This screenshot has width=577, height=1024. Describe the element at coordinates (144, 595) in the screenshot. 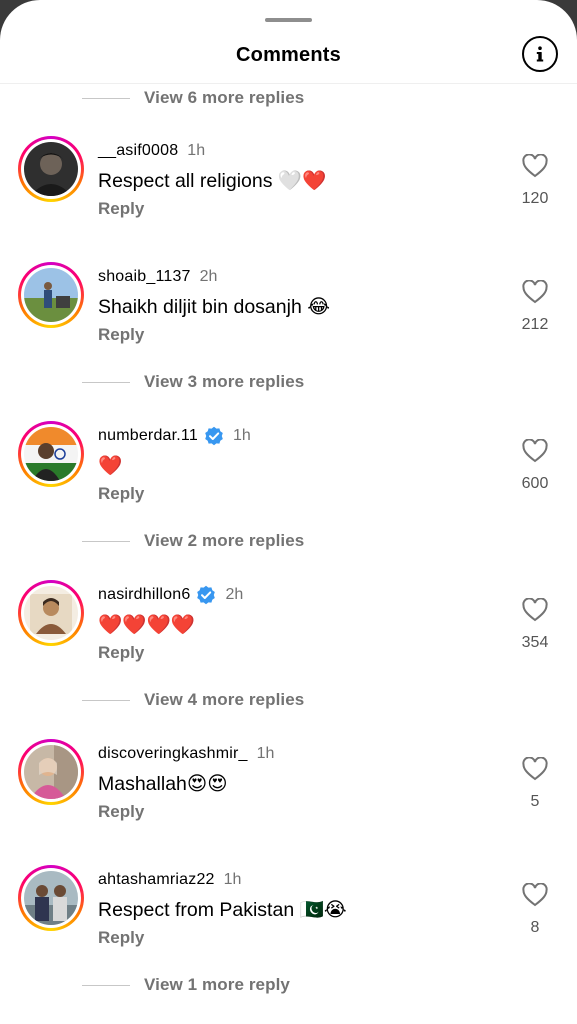

I see `username: nasirdhillon6` at that location.